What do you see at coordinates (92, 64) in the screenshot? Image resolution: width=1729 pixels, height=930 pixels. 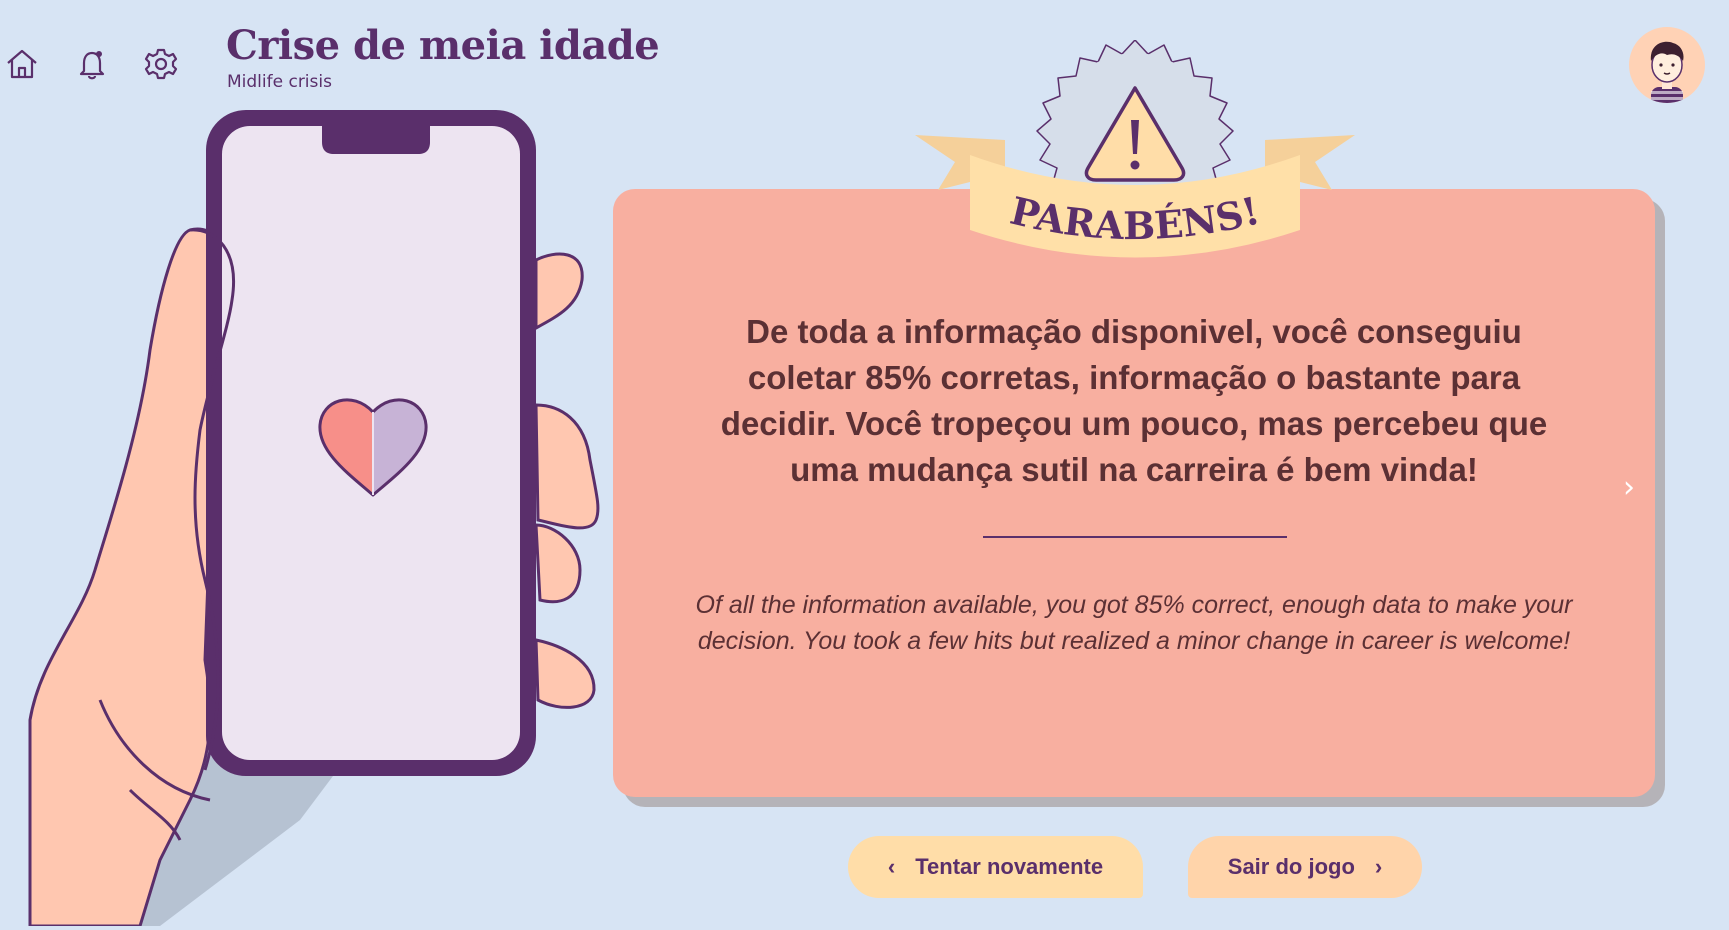 I see `bell-icon` at bounding box center [92, 64].